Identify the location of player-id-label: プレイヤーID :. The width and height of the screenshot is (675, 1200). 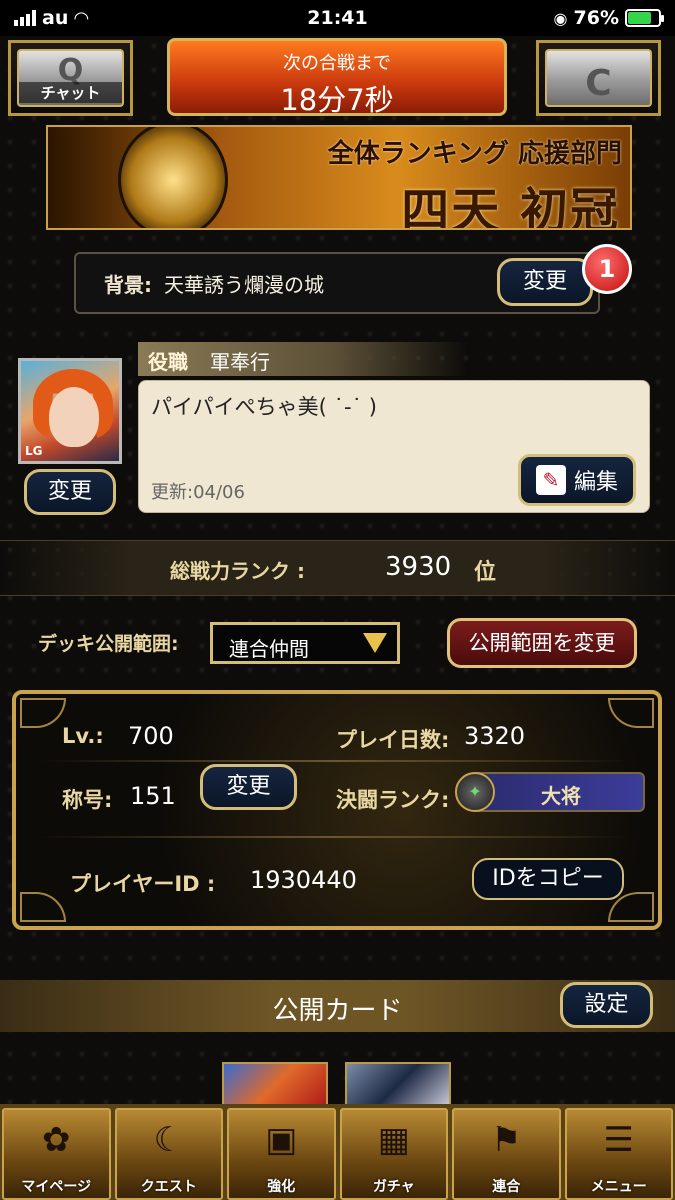
(143, 884).